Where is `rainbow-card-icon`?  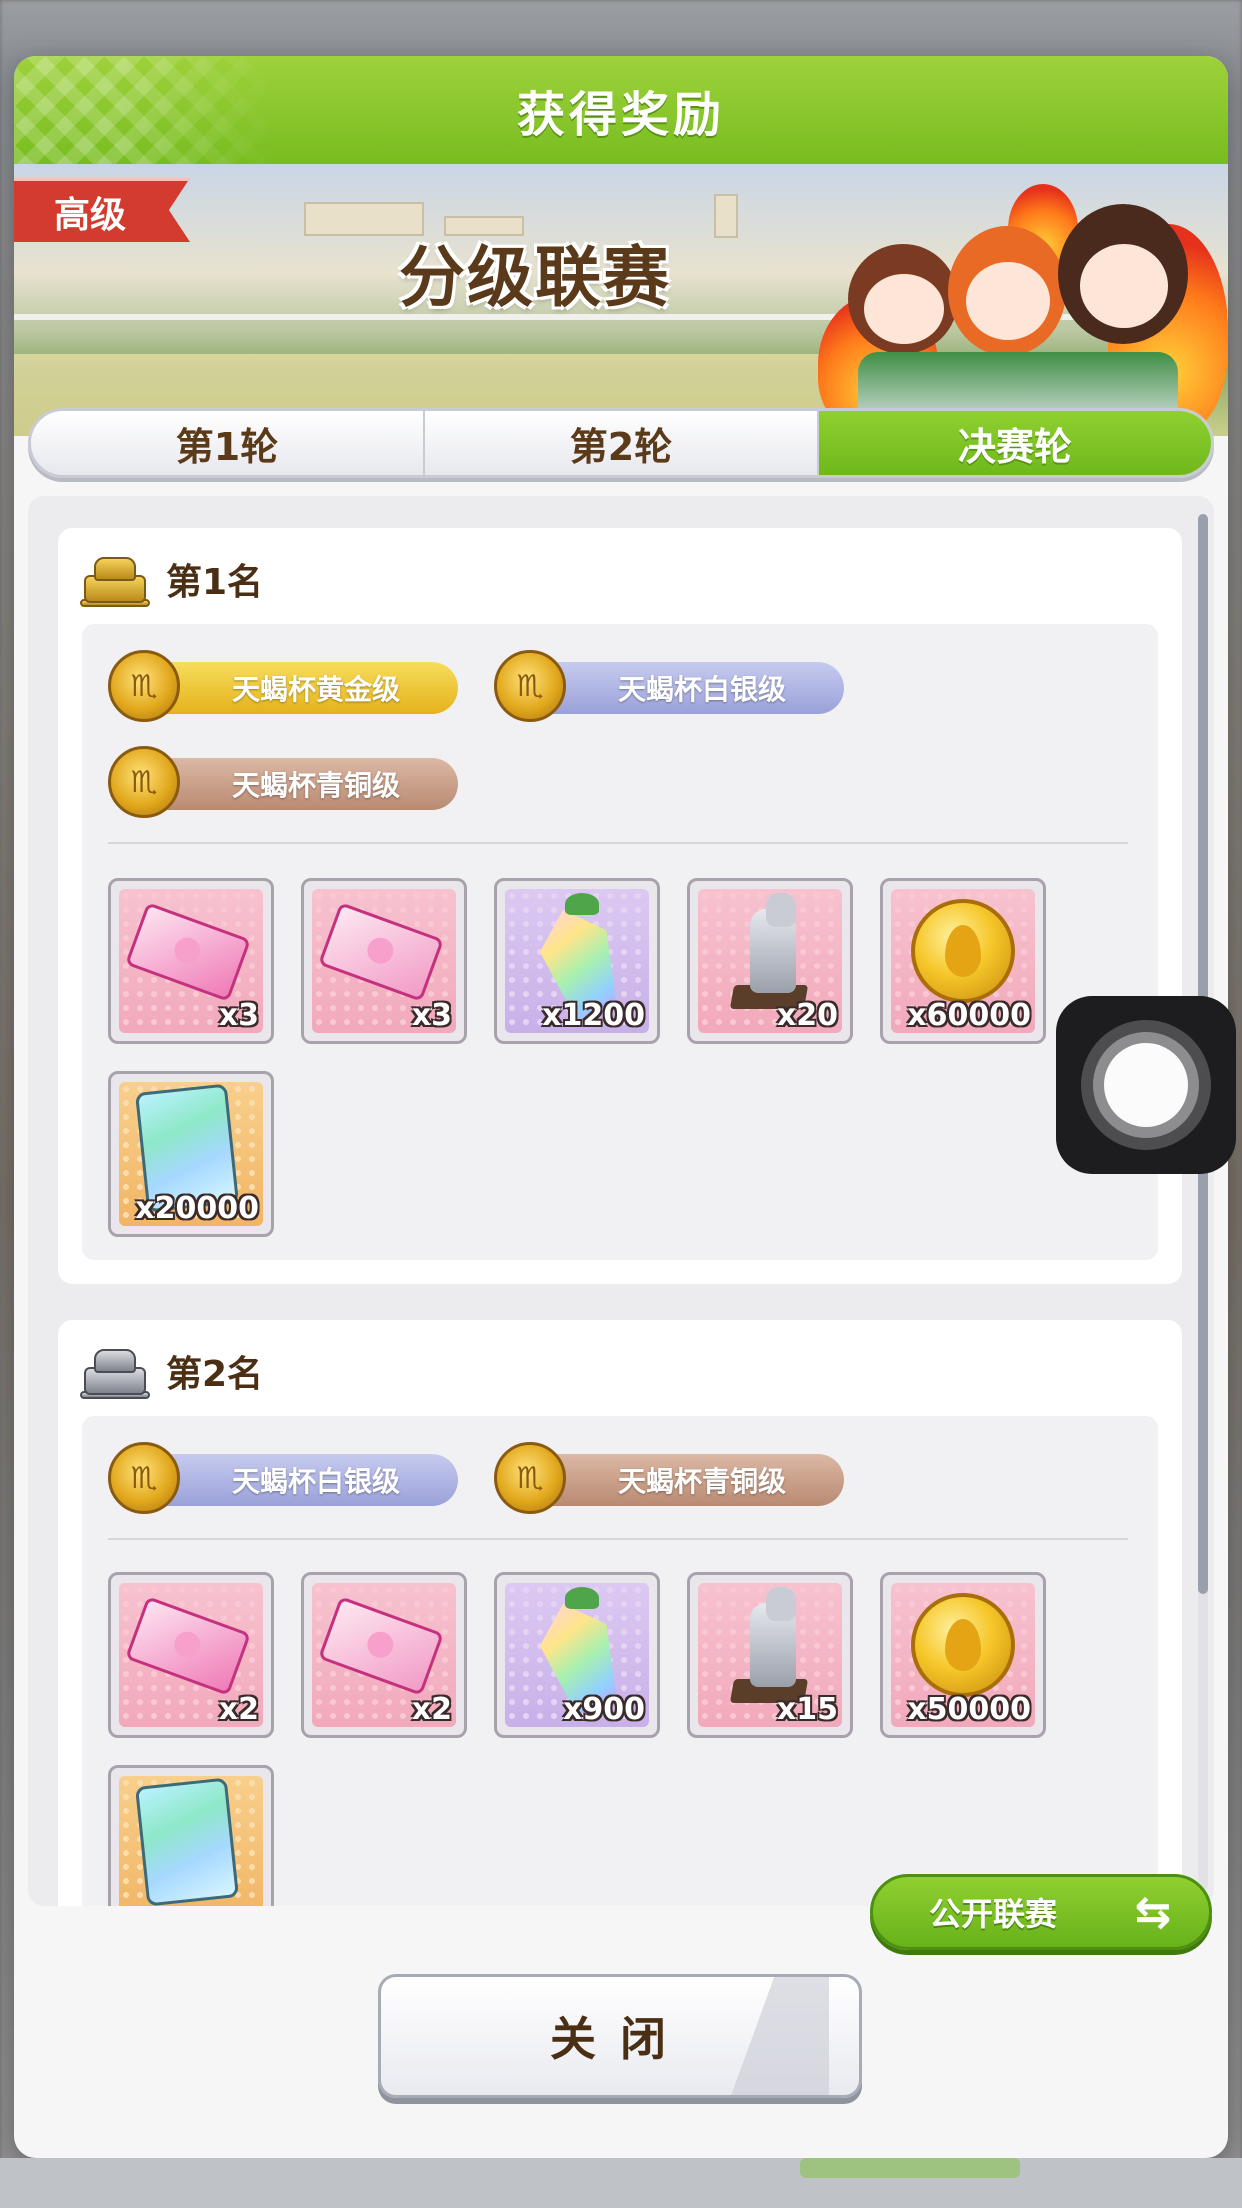
rainbow-card-icon is located at coordinates (187, 1841).